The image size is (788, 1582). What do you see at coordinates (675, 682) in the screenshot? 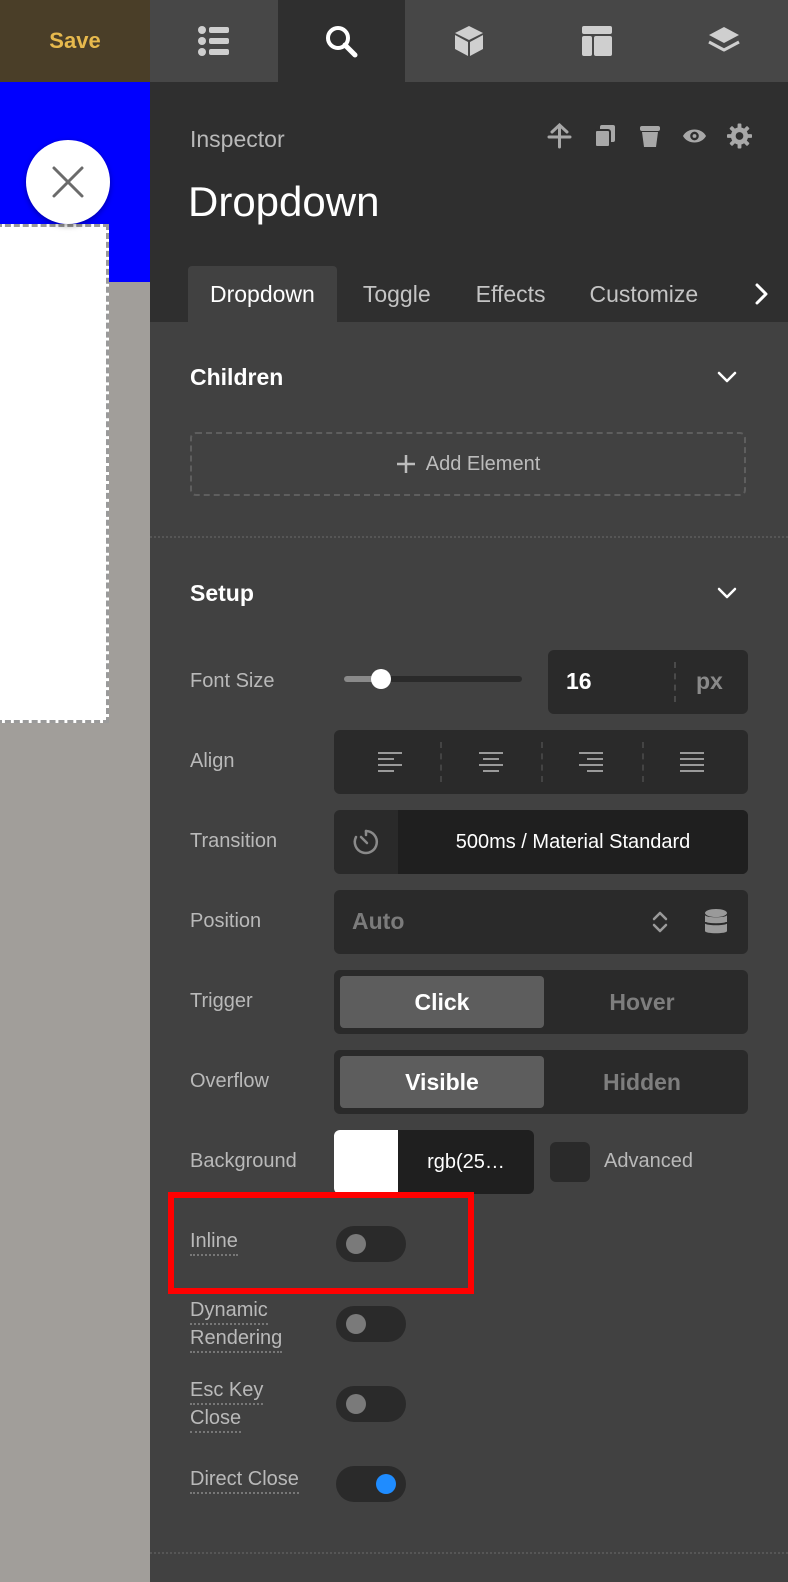
I see `font-size-separator` at bounding box center [675, 682].